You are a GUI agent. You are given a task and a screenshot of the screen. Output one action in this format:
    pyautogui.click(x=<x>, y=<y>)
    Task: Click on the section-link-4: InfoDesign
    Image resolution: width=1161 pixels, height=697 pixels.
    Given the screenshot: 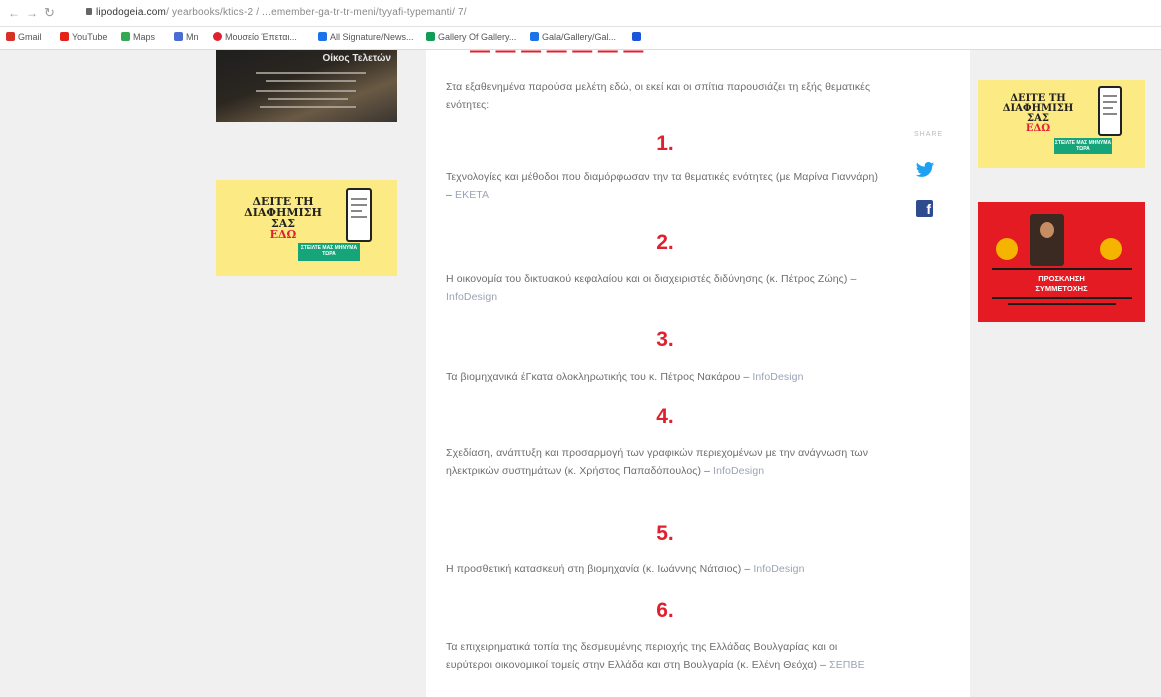 What is the action you would take?
    pyautogui.click(x=738, y=471)
    